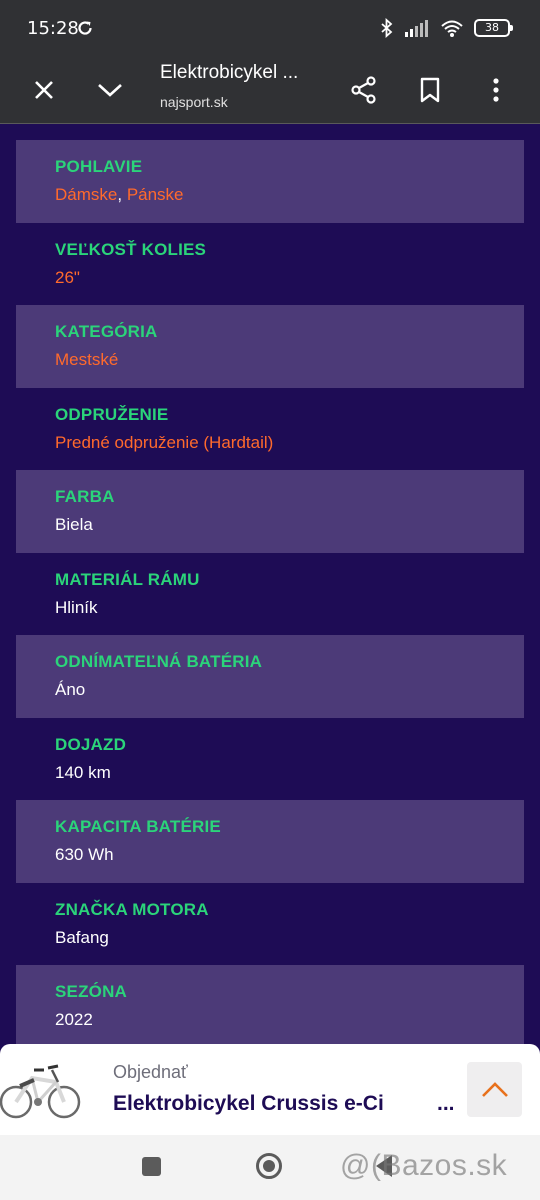 Image resolution: width=540 pixels, height=1200 pixels. Describe the element at coordinates (289, 444) in the screenshot. I see `spec-value: Predné odpruženie (Hardtail)` at that location.